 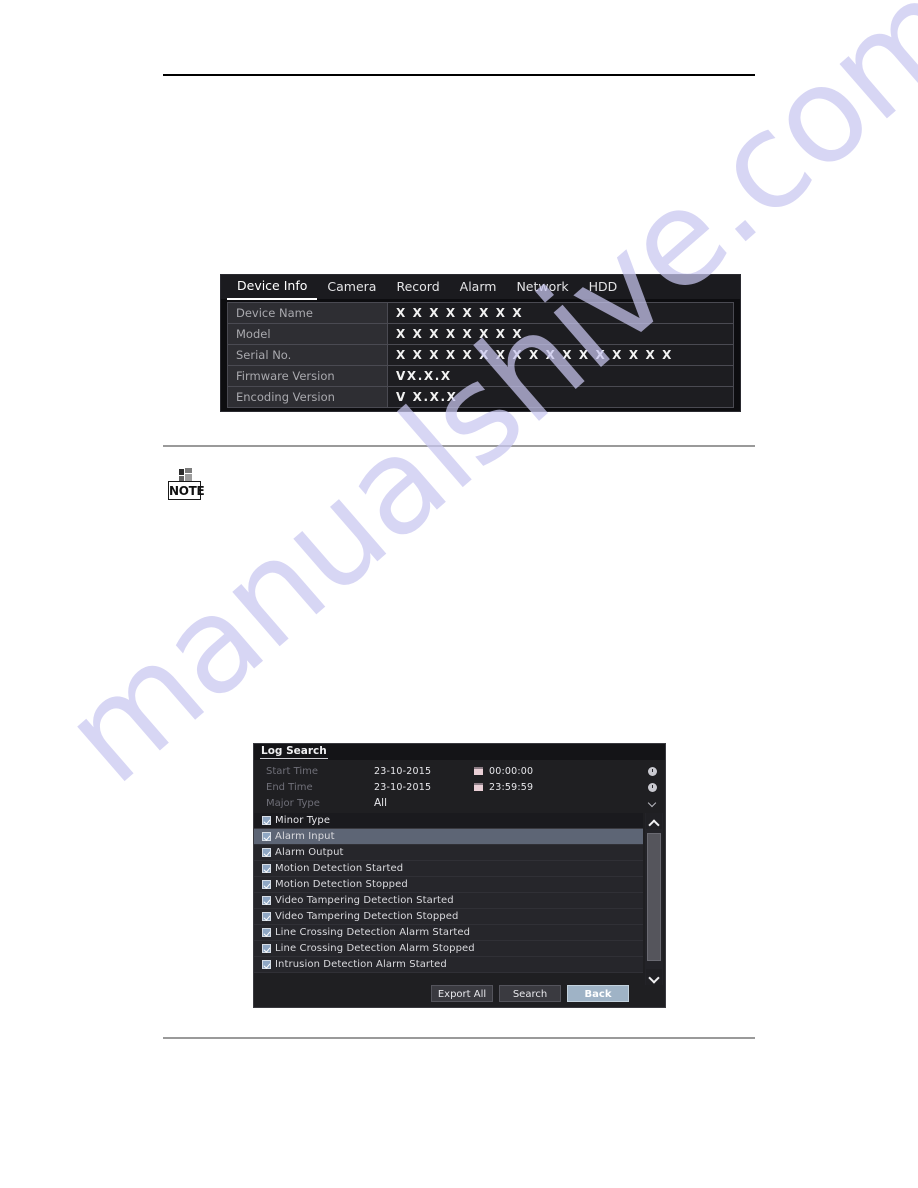 I want to click on list-item-label: Intrusion Detection Alarm Started, so click(x=361, y=964).